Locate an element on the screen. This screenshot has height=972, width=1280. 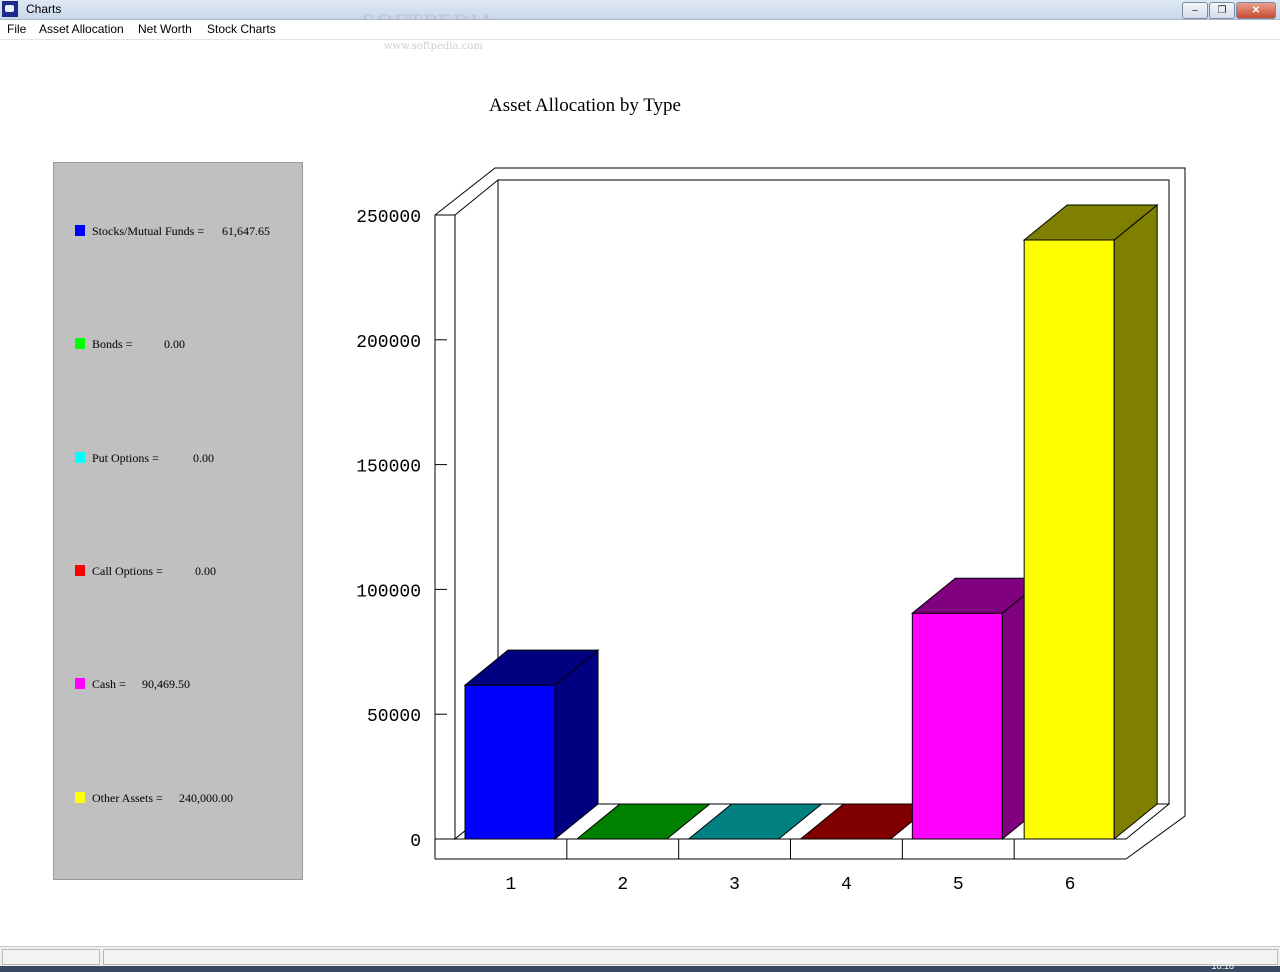
x-tick-label: 5 is located at coordinates (958, 885).